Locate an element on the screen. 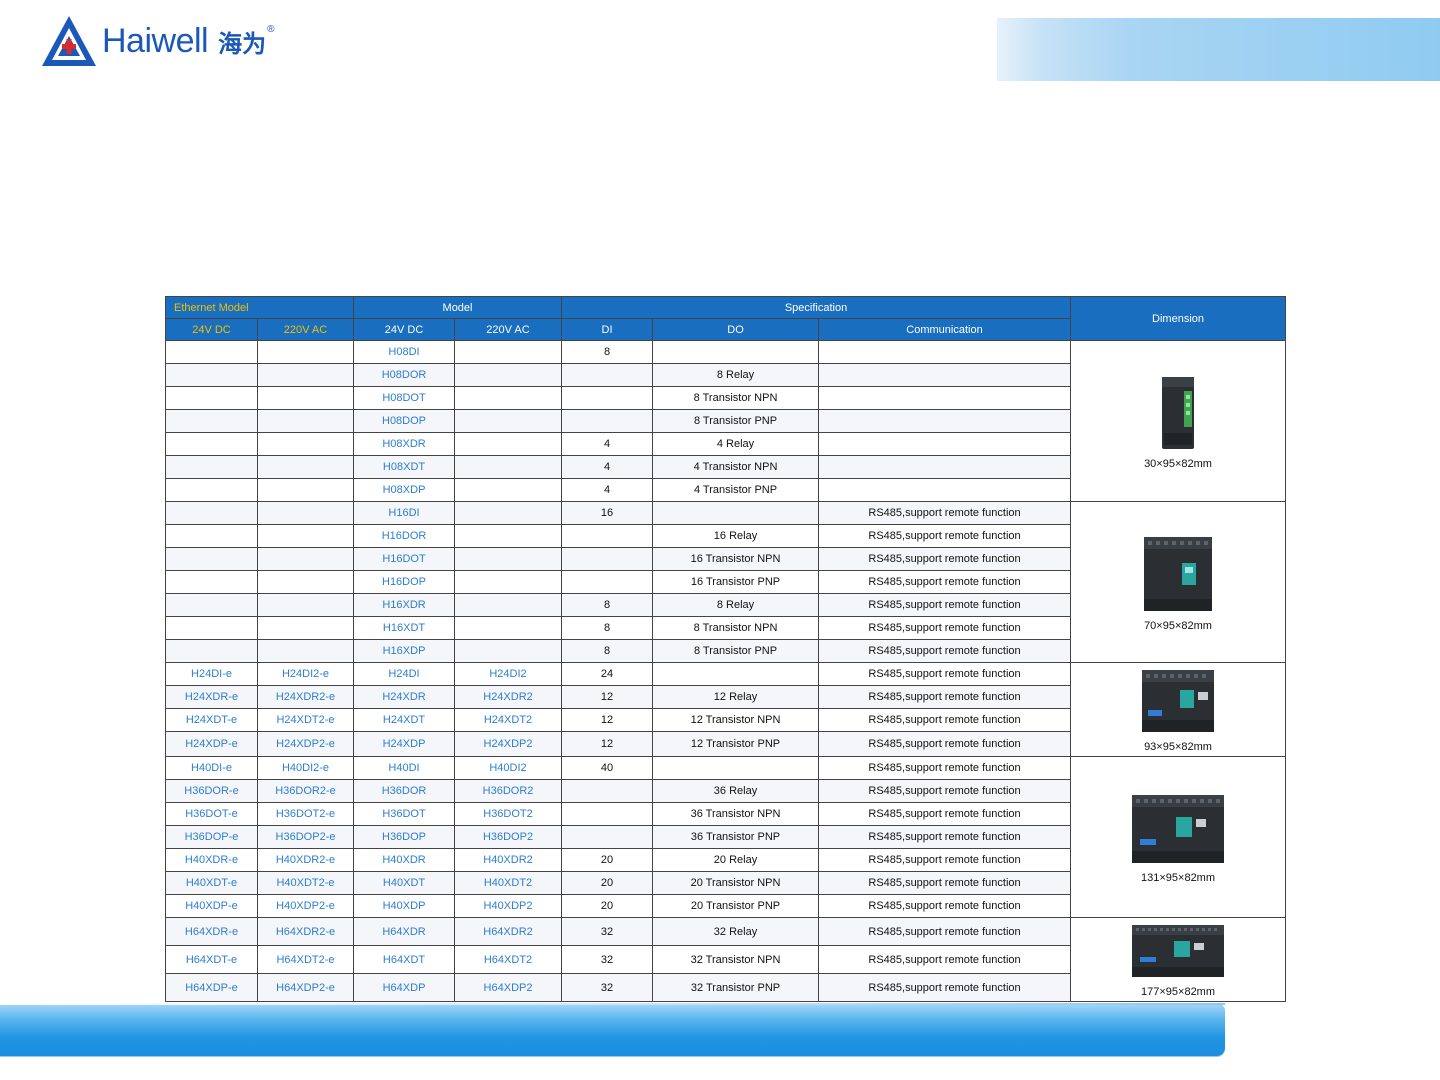 The height and width of the screenshot is (1080, 1440). eth-220vac-cell: H24XDR2-e is located at coordinates (305, 697).